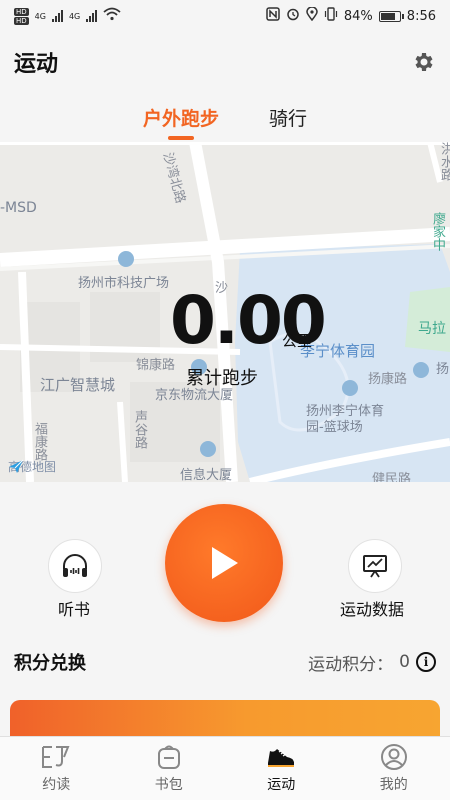 Image resolution: width=450 pixels, height=800 pixels. Describe the element at coordinates (222, 378) in the screenshot. I see `distance-label: 累计跑步` at that location.